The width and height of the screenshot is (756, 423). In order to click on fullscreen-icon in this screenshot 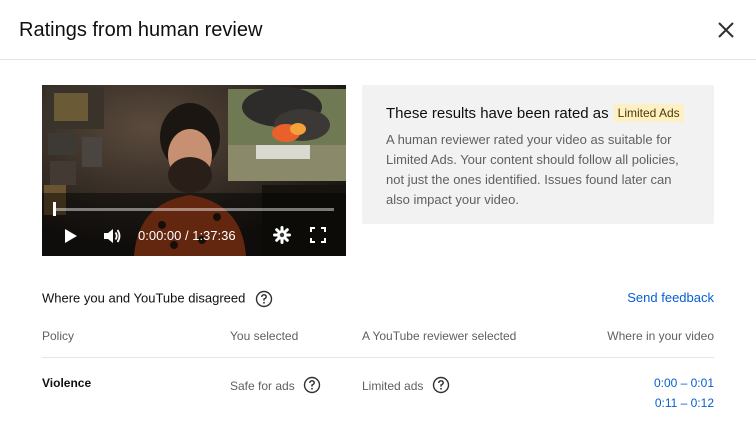, I will do `click(318, 235)`.